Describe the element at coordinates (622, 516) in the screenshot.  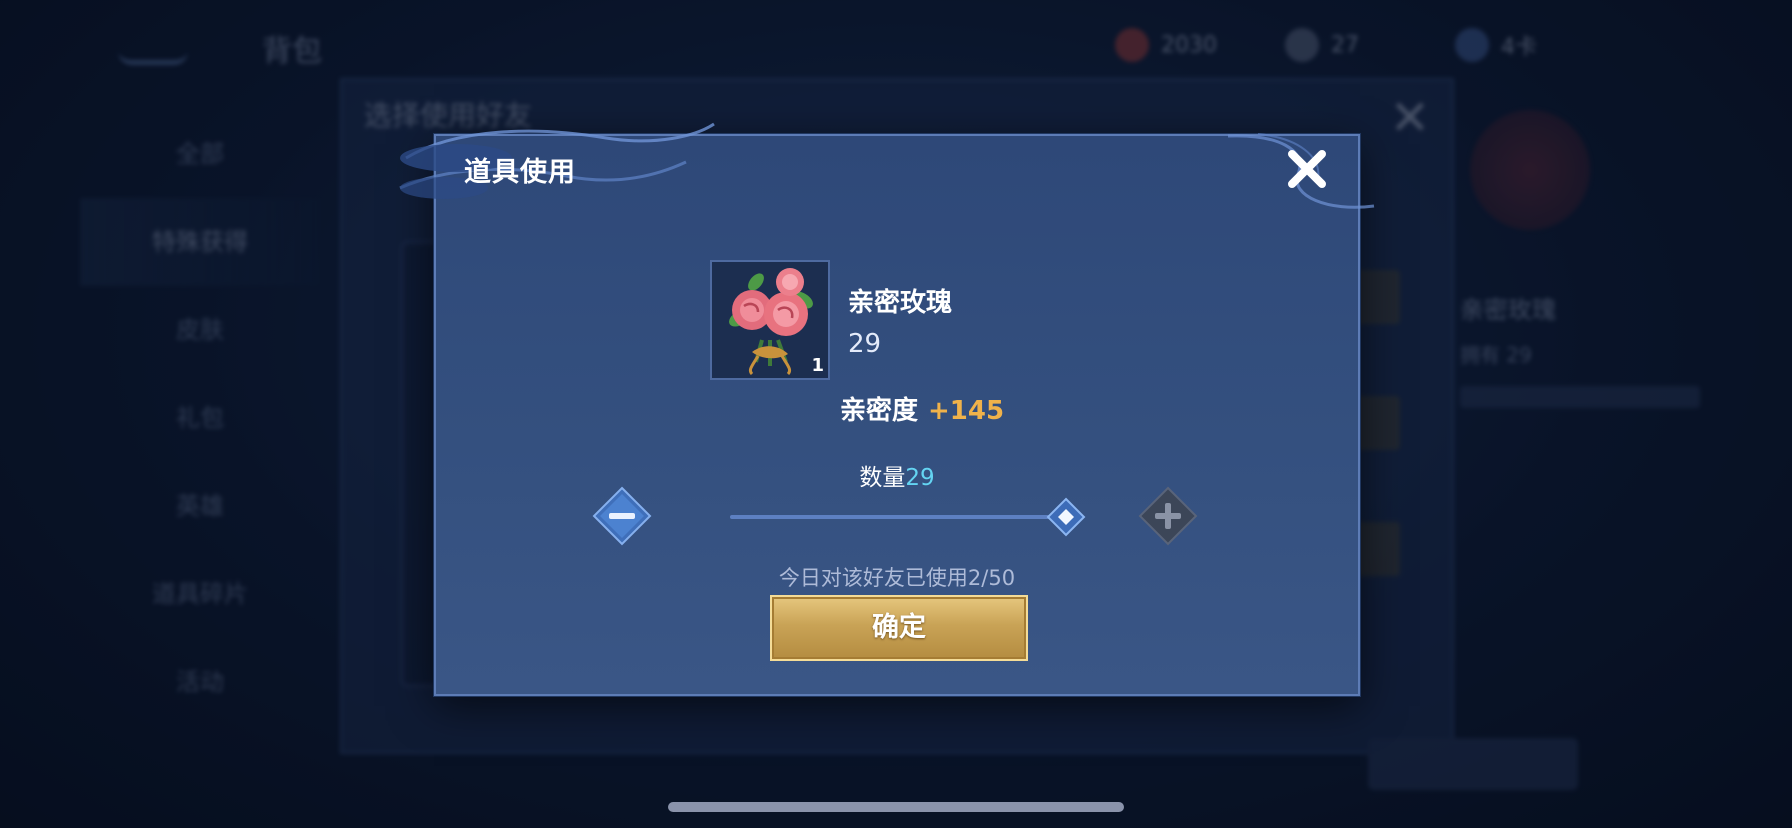
I see `minus-icon` at that location.